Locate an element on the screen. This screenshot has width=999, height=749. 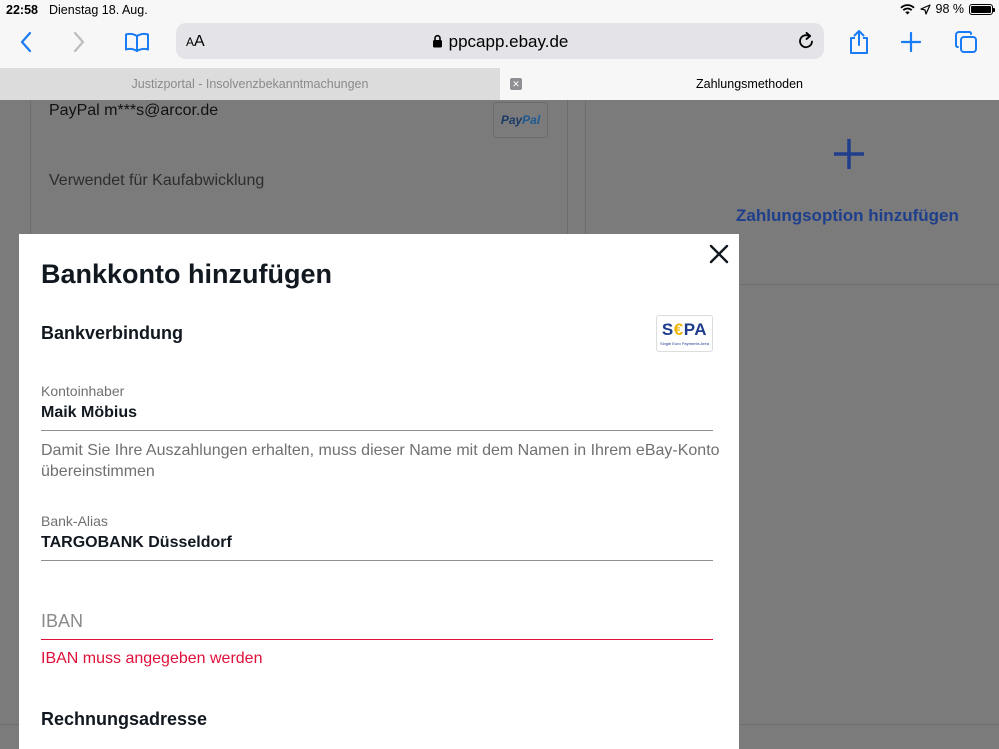
tab-justizportal: Justizportal - Insolvenzbekanntmachungen is located at coordinates (250, 84).